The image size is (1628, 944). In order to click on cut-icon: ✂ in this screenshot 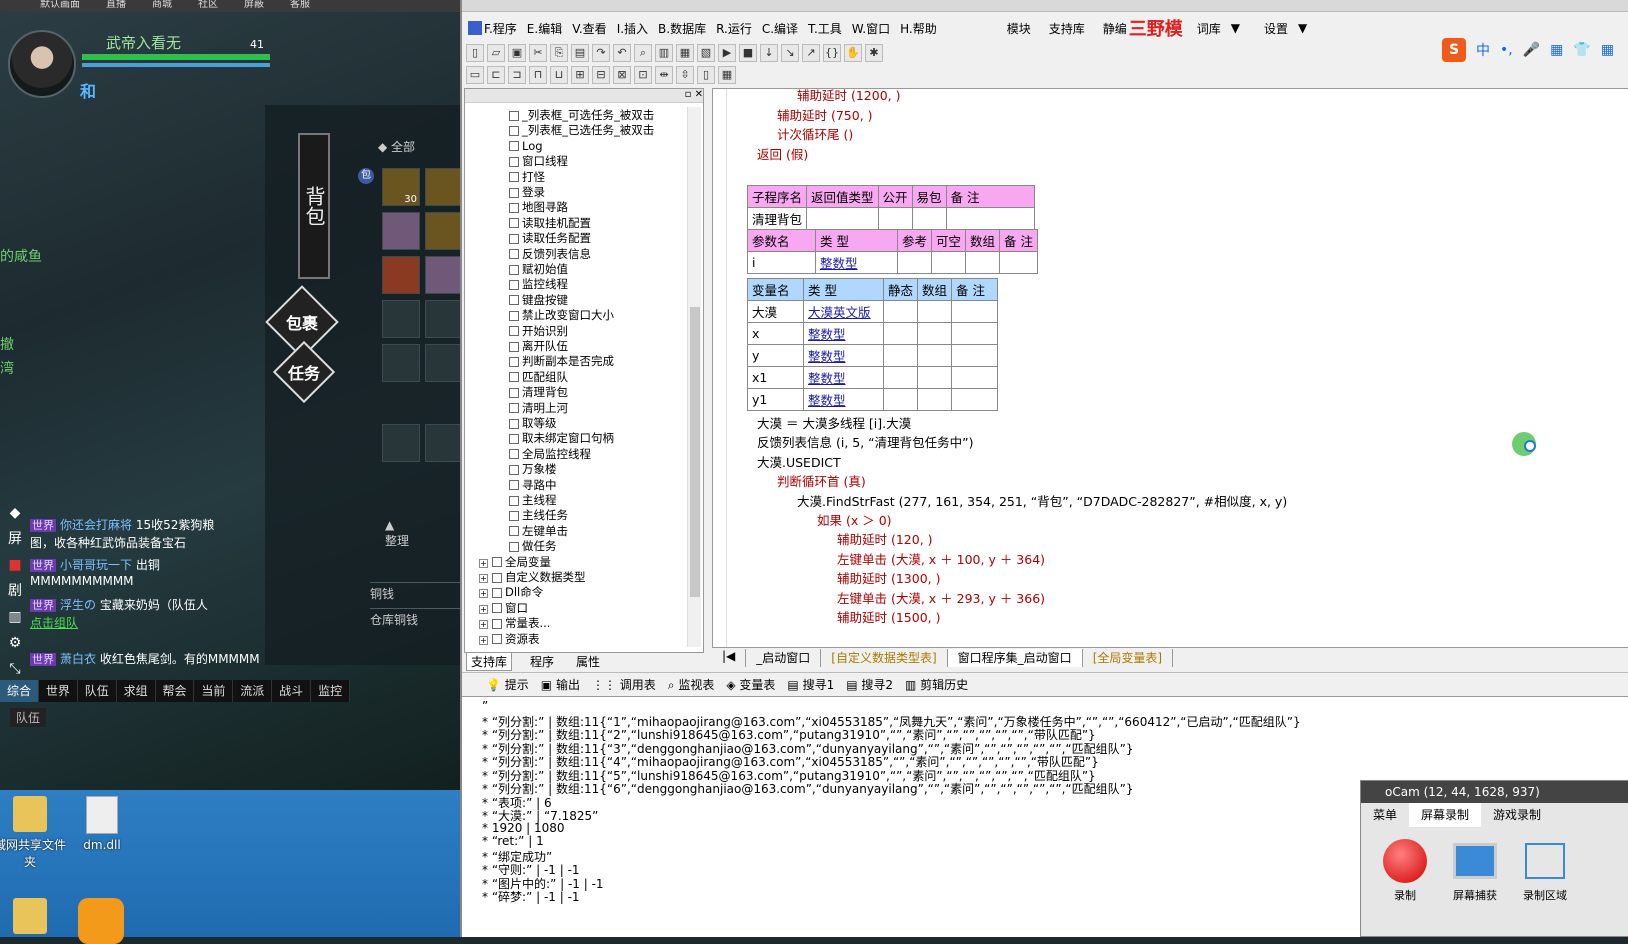, I will do `click(538, 53)`.